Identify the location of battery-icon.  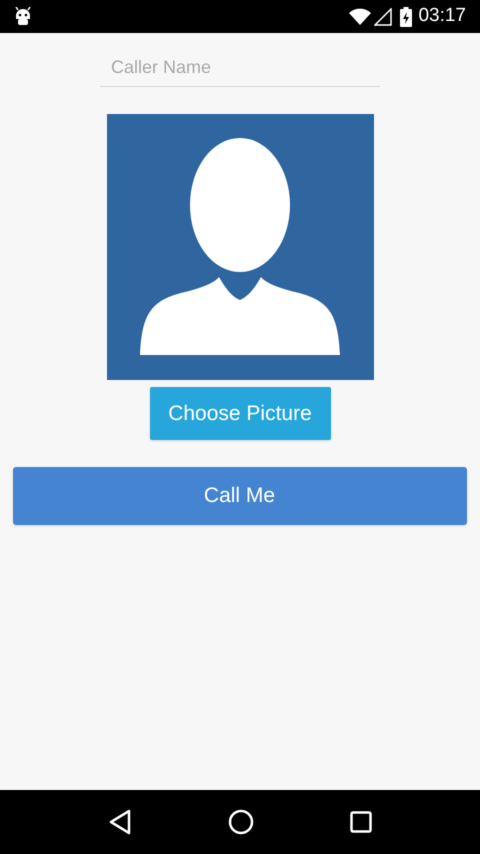
(406, 16).